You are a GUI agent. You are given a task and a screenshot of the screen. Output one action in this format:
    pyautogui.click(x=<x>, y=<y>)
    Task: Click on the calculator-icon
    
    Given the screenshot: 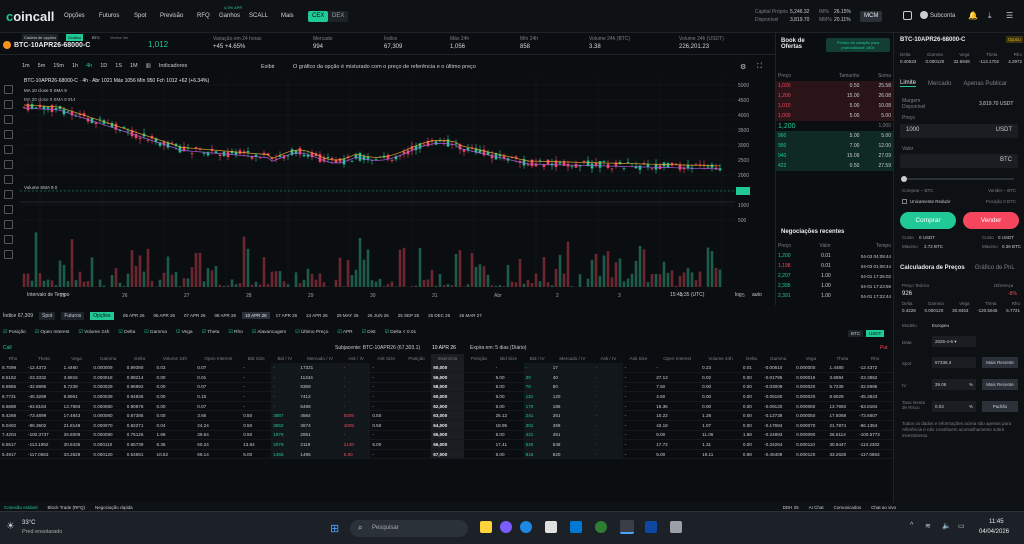 What is the action you would take?
    pyautogui.click(x=676, y=527)
    